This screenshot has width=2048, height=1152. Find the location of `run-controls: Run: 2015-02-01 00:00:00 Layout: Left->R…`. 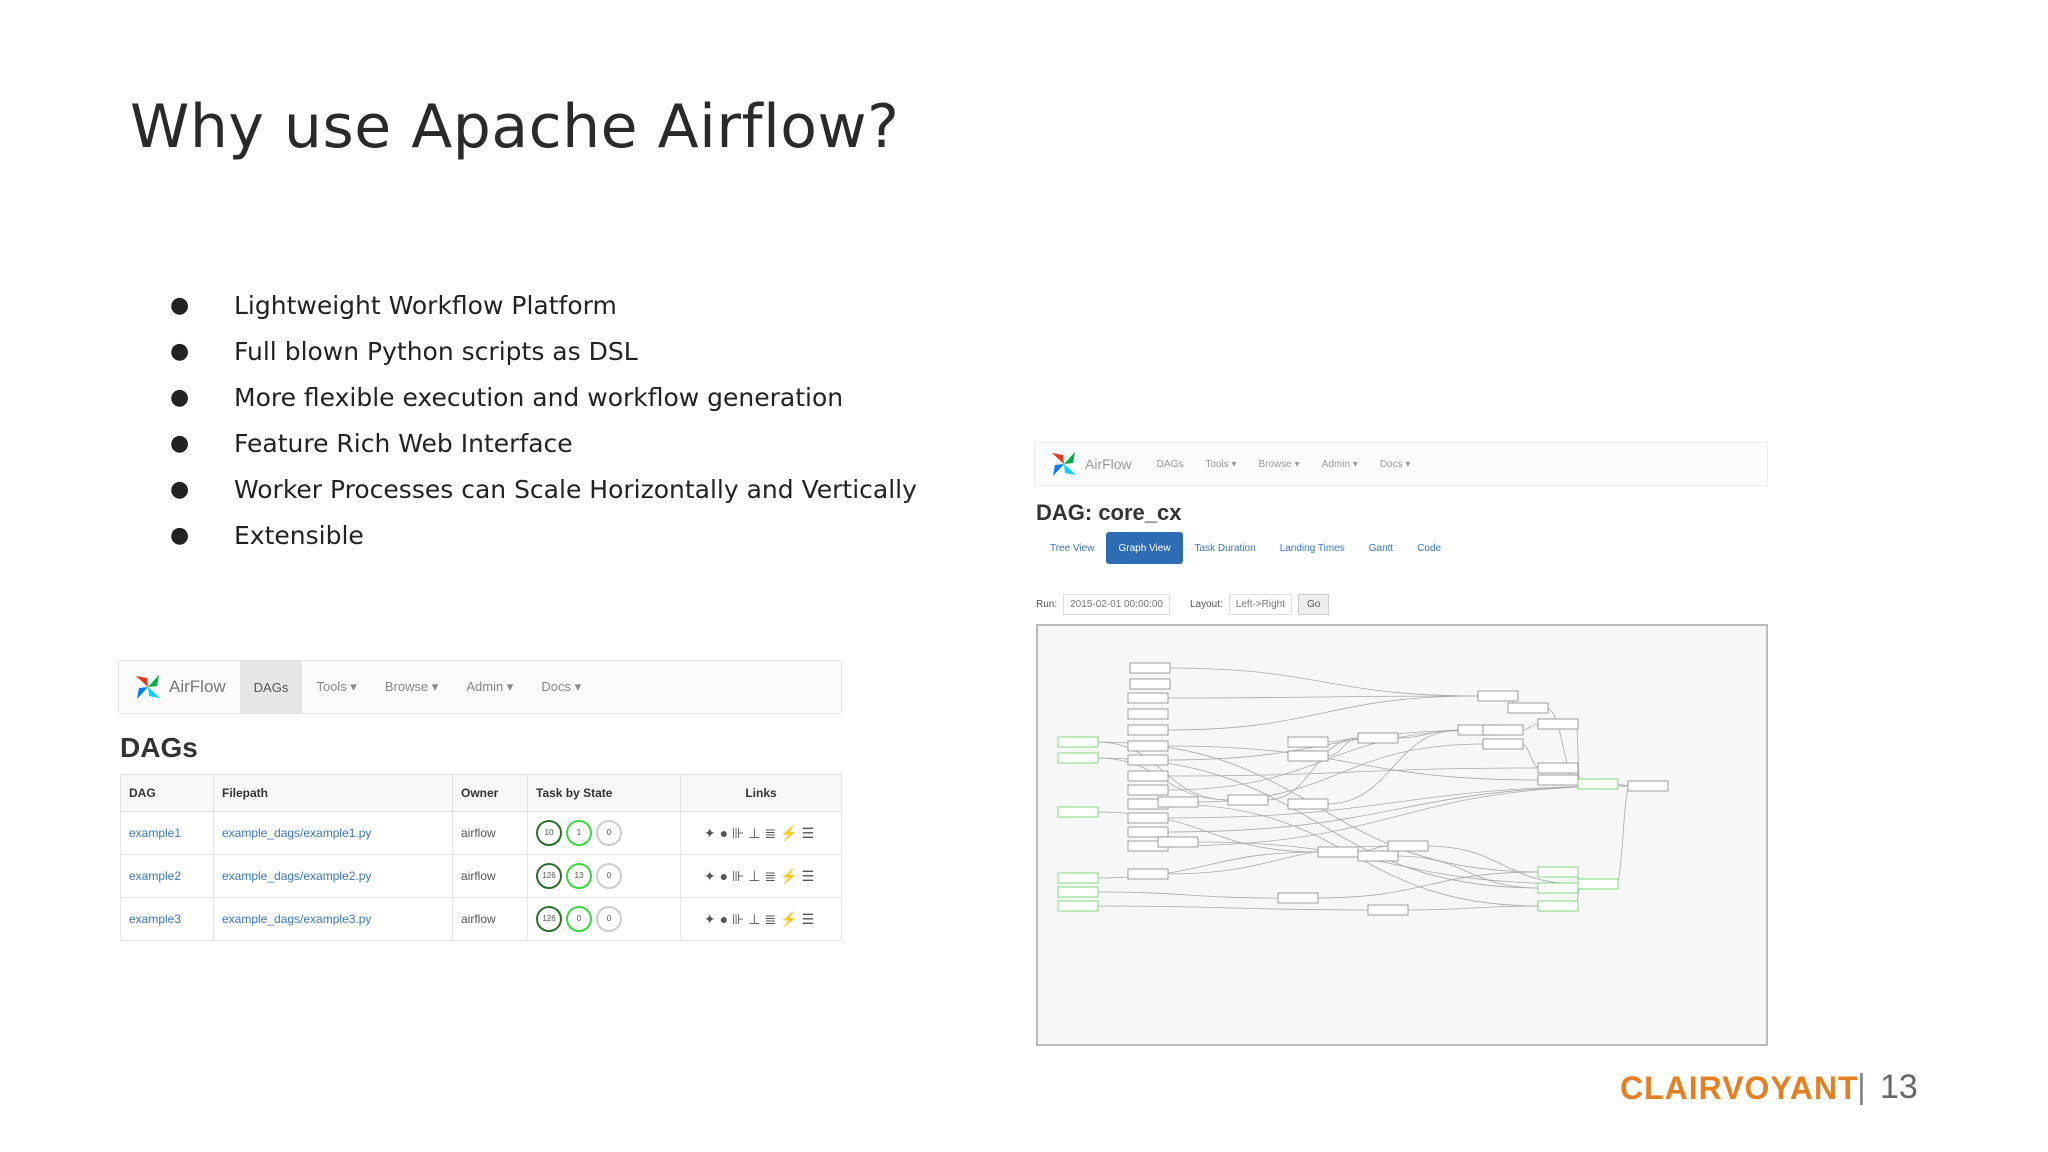

run-controls: Run: 2015-02-01 00:00:00 Layout: Left->R… is located at coordinates (1183, 604).